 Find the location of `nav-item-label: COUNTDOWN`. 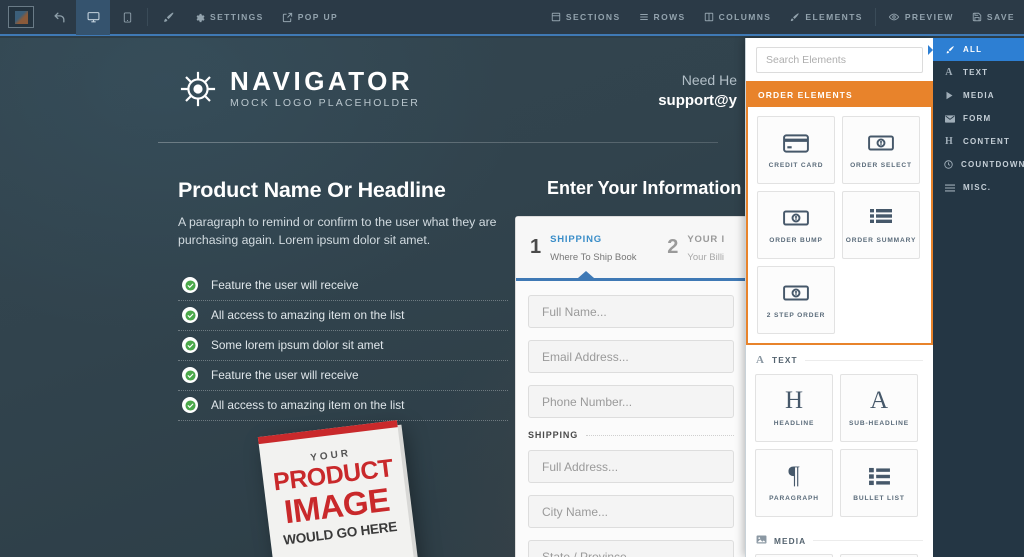

nav-item-label: COUNTDOWN is located at coordinates (992, 164).